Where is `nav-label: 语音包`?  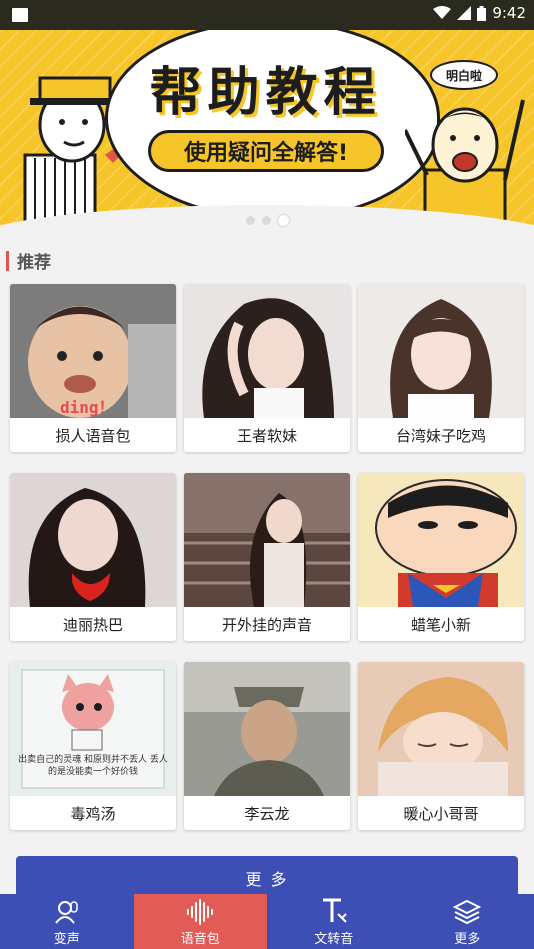
nav-label: 语音包 is located at coordinates (200, 939).